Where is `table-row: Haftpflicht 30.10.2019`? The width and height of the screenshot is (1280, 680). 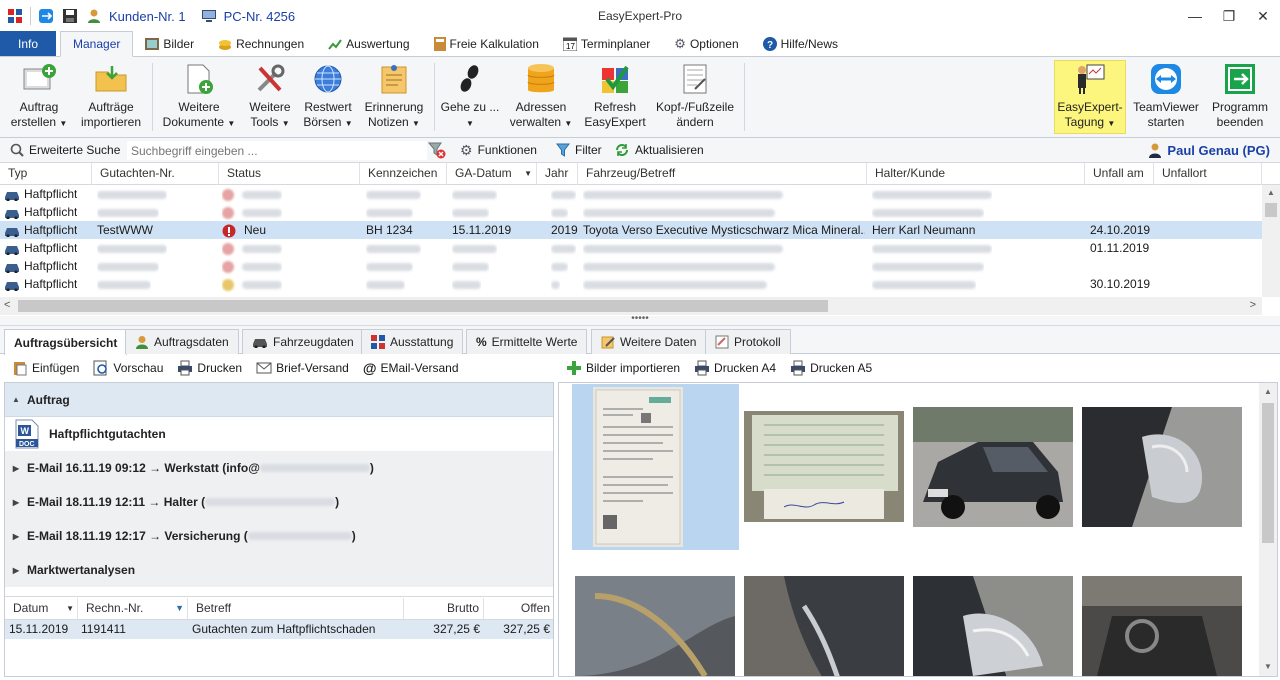
table-row: Haftpflicht 30.10.2019 is located at coordinates (631, 284).